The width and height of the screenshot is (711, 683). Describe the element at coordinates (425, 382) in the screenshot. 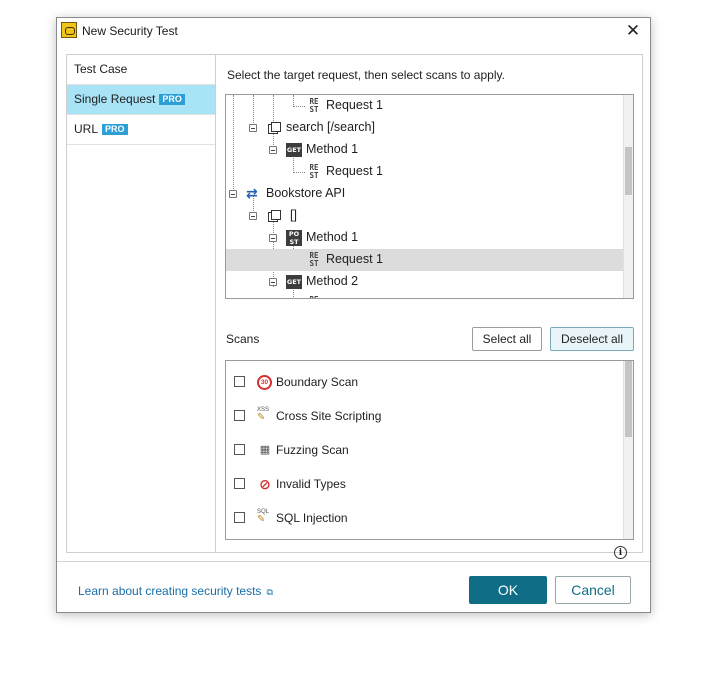

I see `scan-item-boundary: 30 Boundary Scan` at that location.